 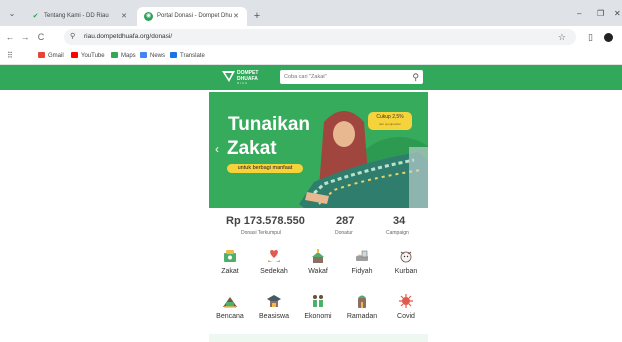 What do you see at coordinates (362, 271) in the screenshot?
I see `category-label: Fidyah` at bounding box center [362, 271].